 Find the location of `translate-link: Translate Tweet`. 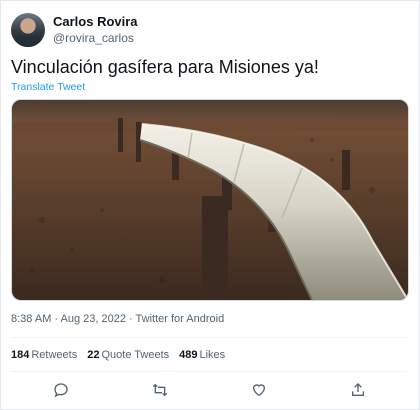

translate-link: Translate Tweet is located at coordinates (48, 87).